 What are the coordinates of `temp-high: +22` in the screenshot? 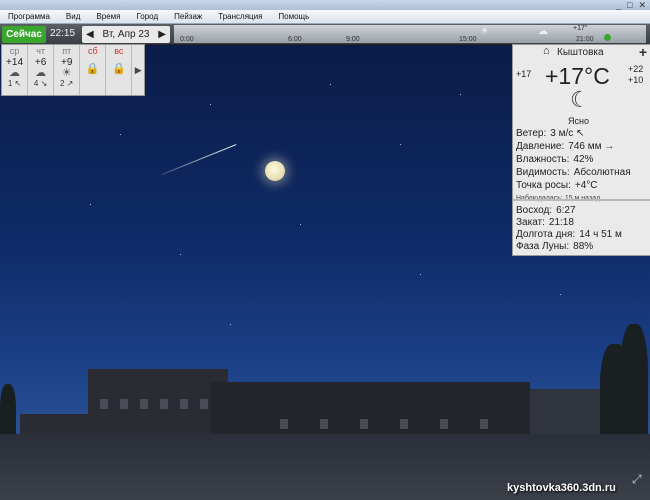 It's located at (636, 69).